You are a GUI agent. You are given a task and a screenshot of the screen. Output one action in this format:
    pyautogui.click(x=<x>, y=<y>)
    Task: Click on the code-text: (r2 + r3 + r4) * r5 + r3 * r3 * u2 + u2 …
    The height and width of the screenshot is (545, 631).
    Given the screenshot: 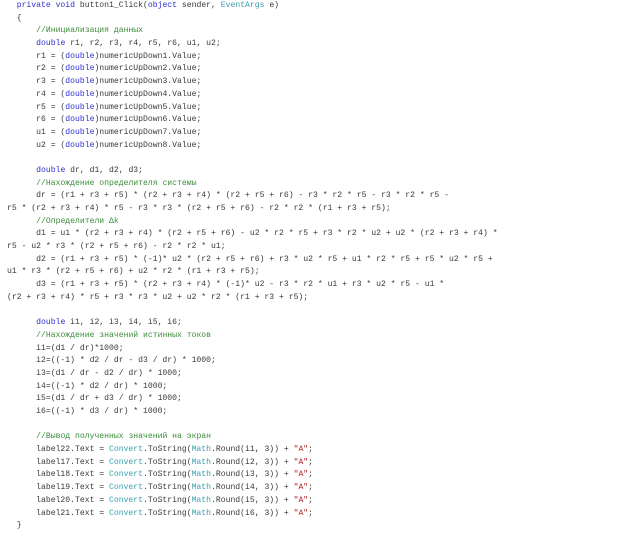 What is the action you would take?
    pyautogui.click(x=158, y=297)
    